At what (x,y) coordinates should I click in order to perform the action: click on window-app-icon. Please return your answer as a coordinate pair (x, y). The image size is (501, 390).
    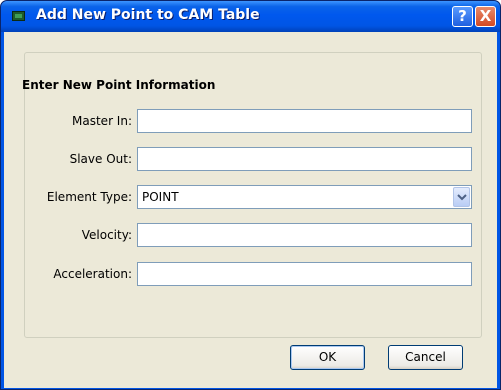
    Looking at the image, I should click on (18, 16).